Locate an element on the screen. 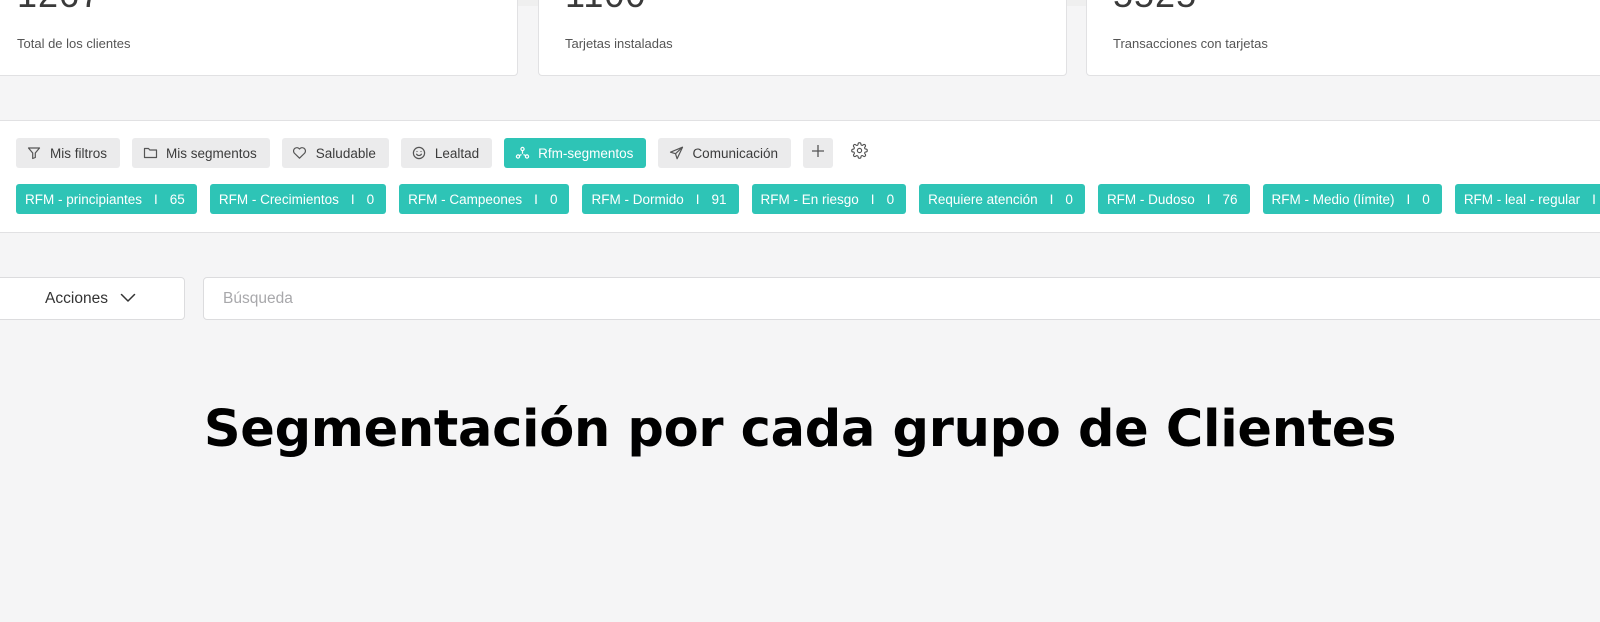  smile-icon is located at coordinates (419, 153).